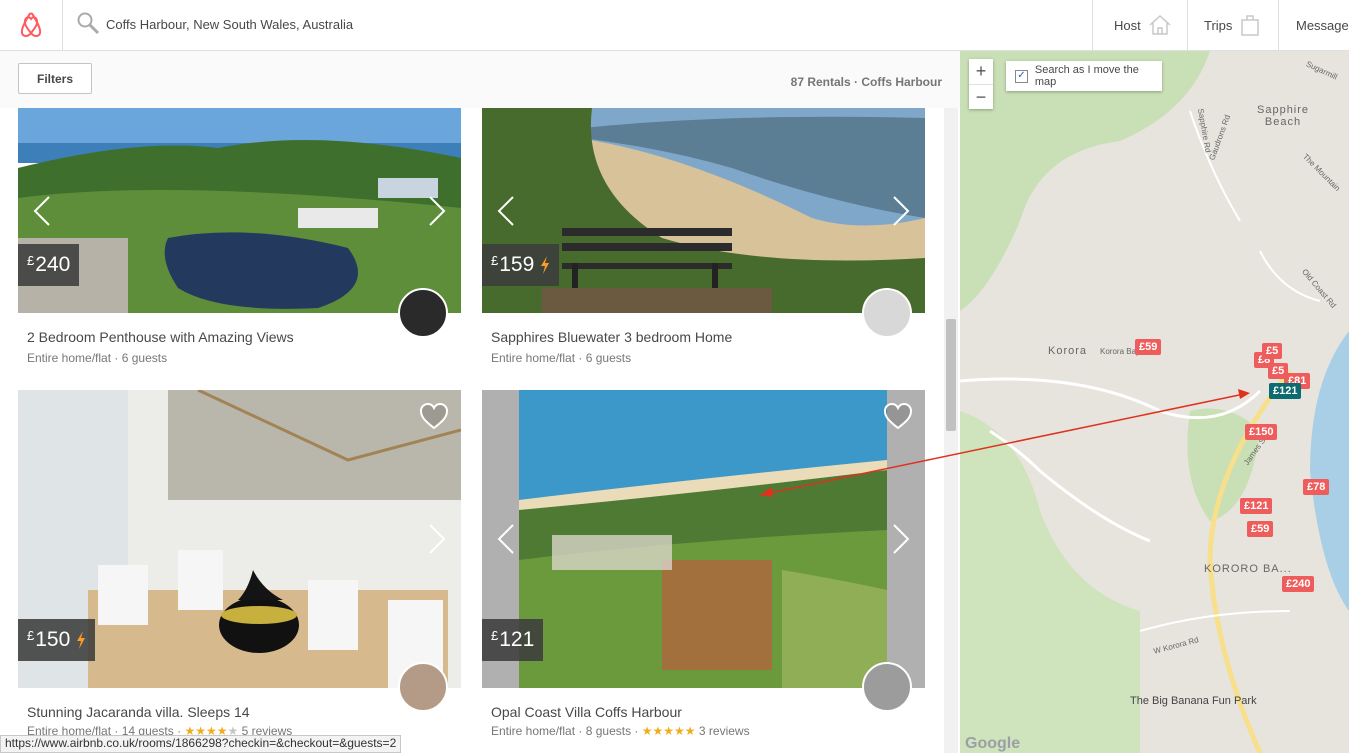 The width and height of the screenshot is (1349, 753). I want to click on filters-button: Filters, so click(55, 78).